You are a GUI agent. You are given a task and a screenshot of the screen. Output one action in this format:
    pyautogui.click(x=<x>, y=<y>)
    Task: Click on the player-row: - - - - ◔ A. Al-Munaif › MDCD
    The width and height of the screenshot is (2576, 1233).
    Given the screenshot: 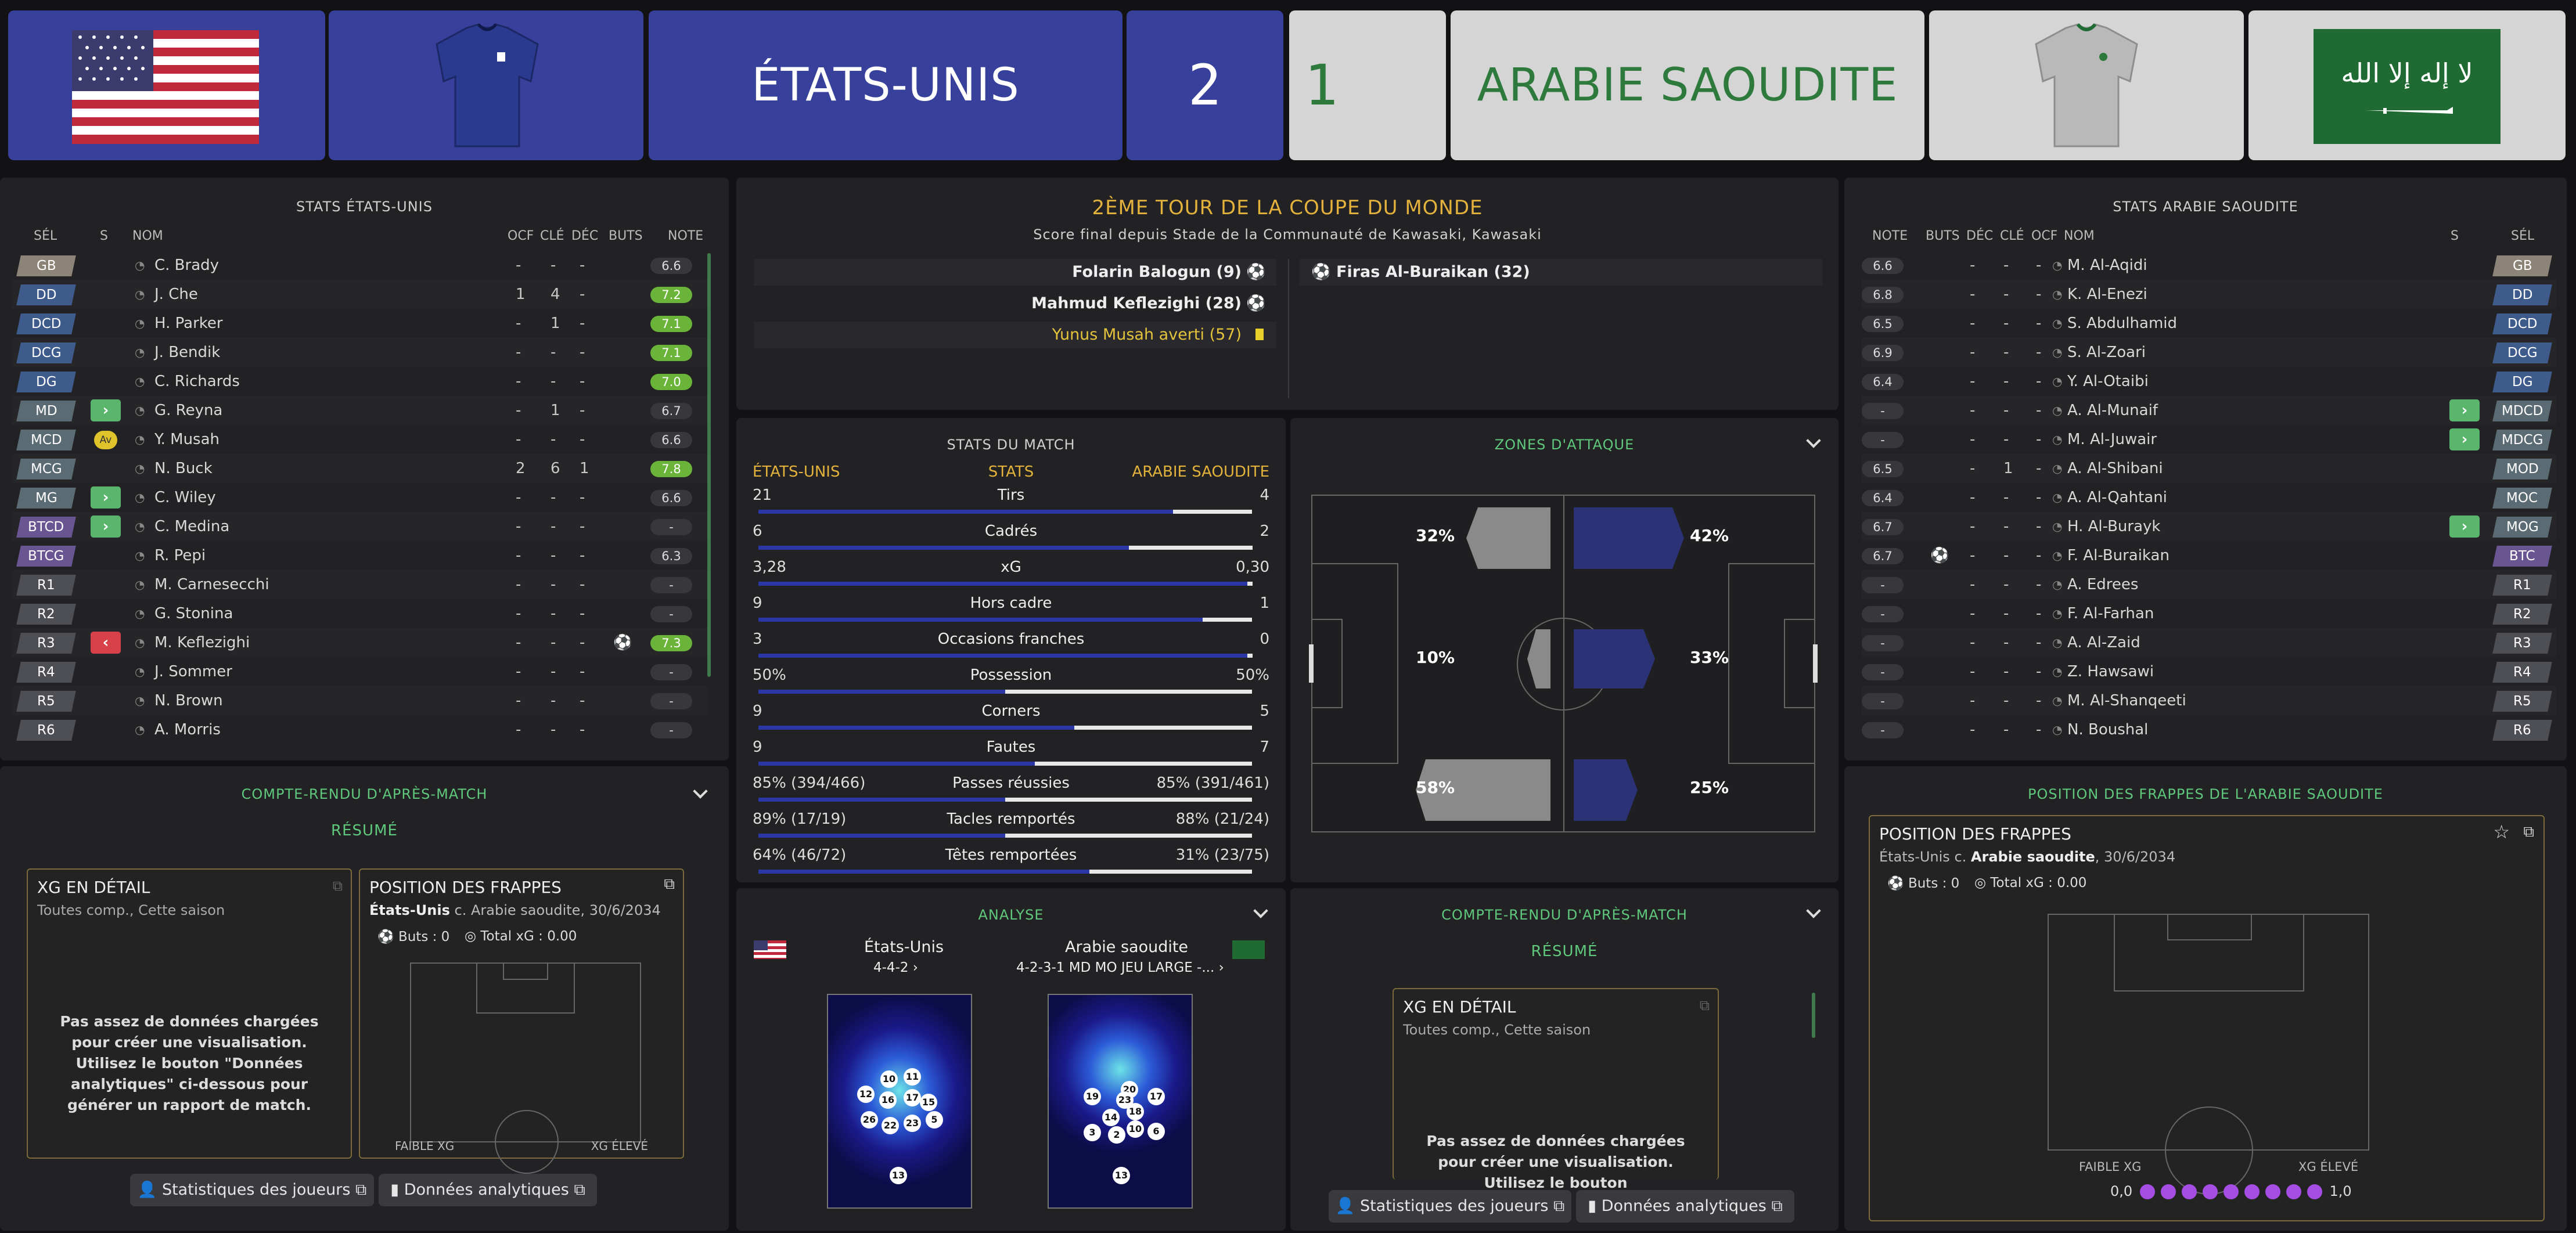 What is the action you would take?
    pyautogui.click(x=2209, y=410)
    